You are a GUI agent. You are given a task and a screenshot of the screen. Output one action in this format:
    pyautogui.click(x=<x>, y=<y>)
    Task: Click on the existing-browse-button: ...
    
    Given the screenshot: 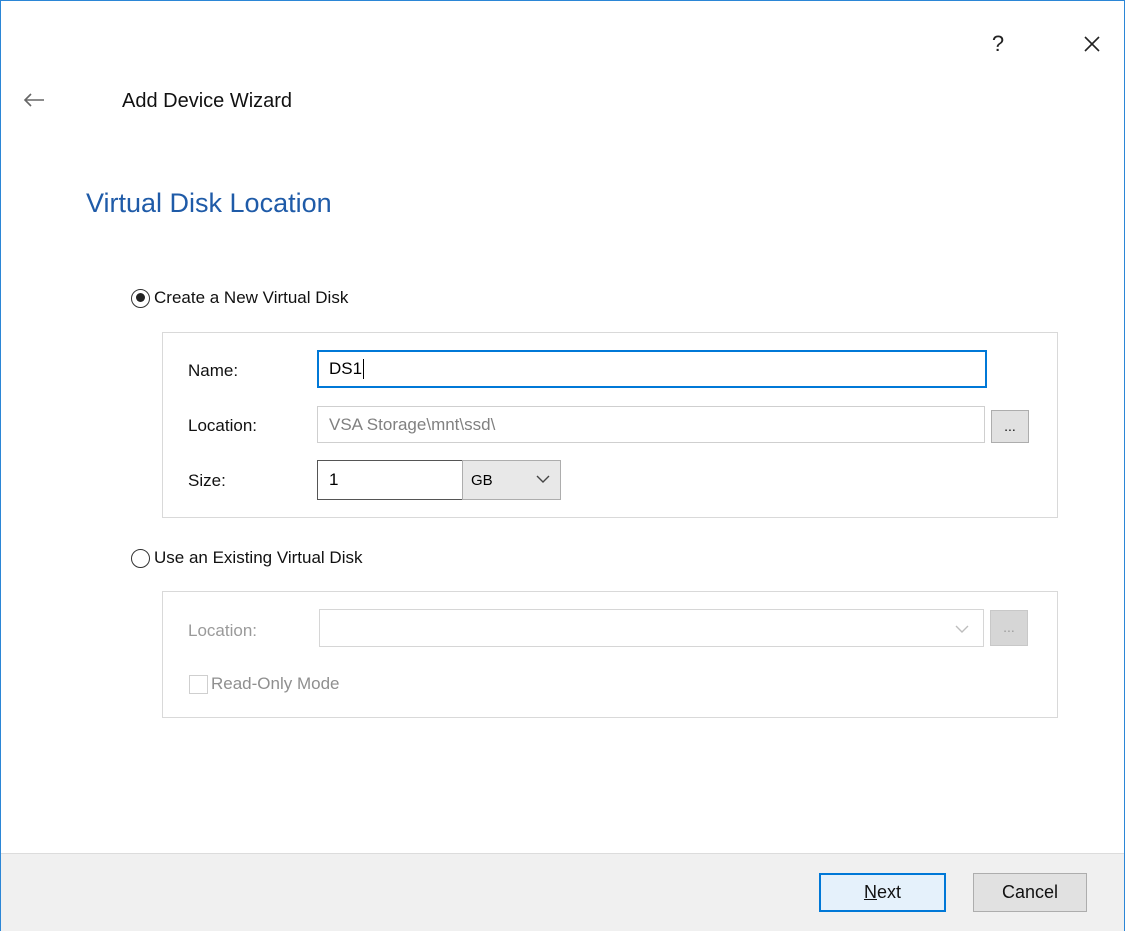 What is the action you would take?
    pyautogui.click(x=1009, y=628)
    